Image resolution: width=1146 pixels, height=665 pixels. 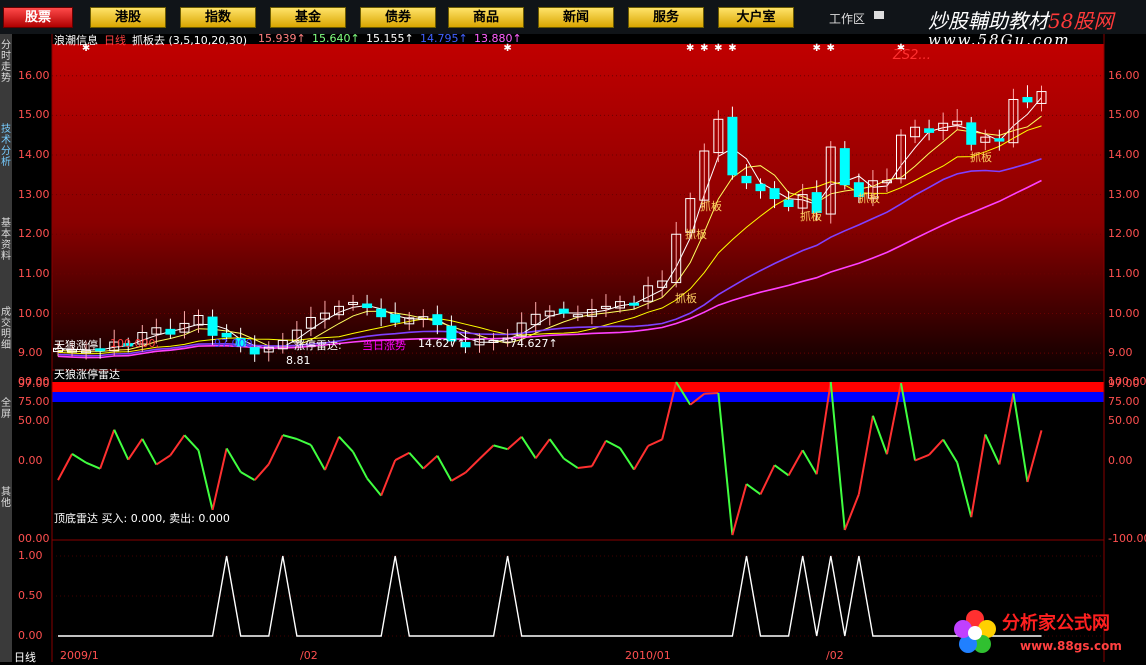 What do you see at coordinates (550, 596) in the screenshot?
I see `bottom-radar-line` at bounding box center [550, 596].